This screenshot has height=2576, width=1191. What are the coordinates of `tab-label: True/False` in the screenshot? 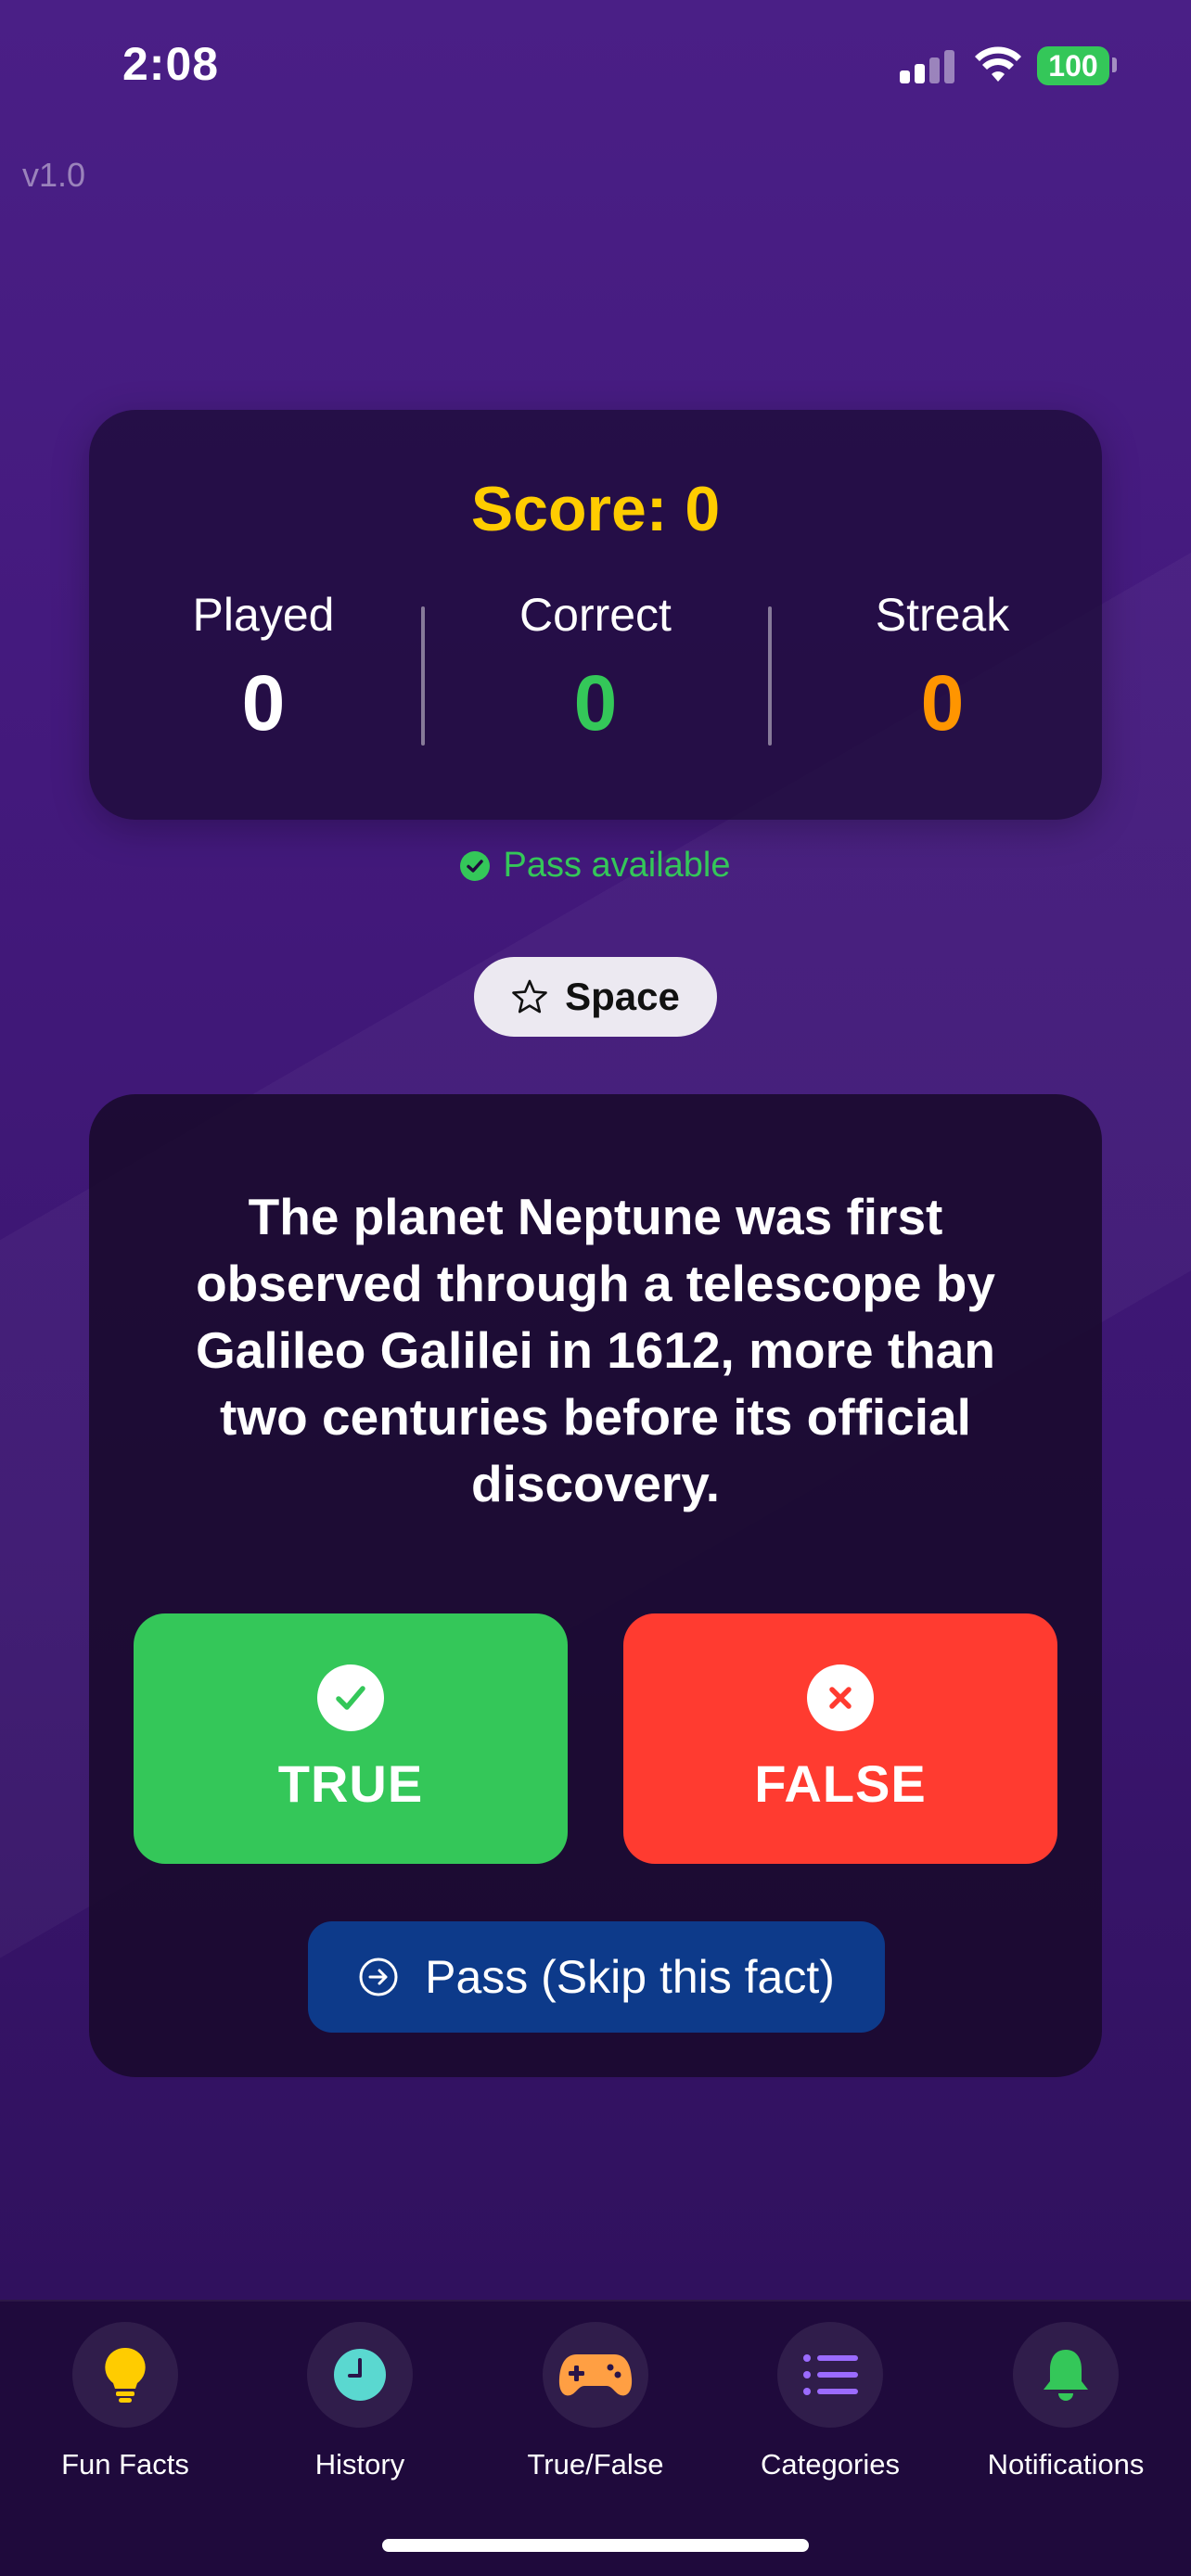 It's located at (595, 2464).